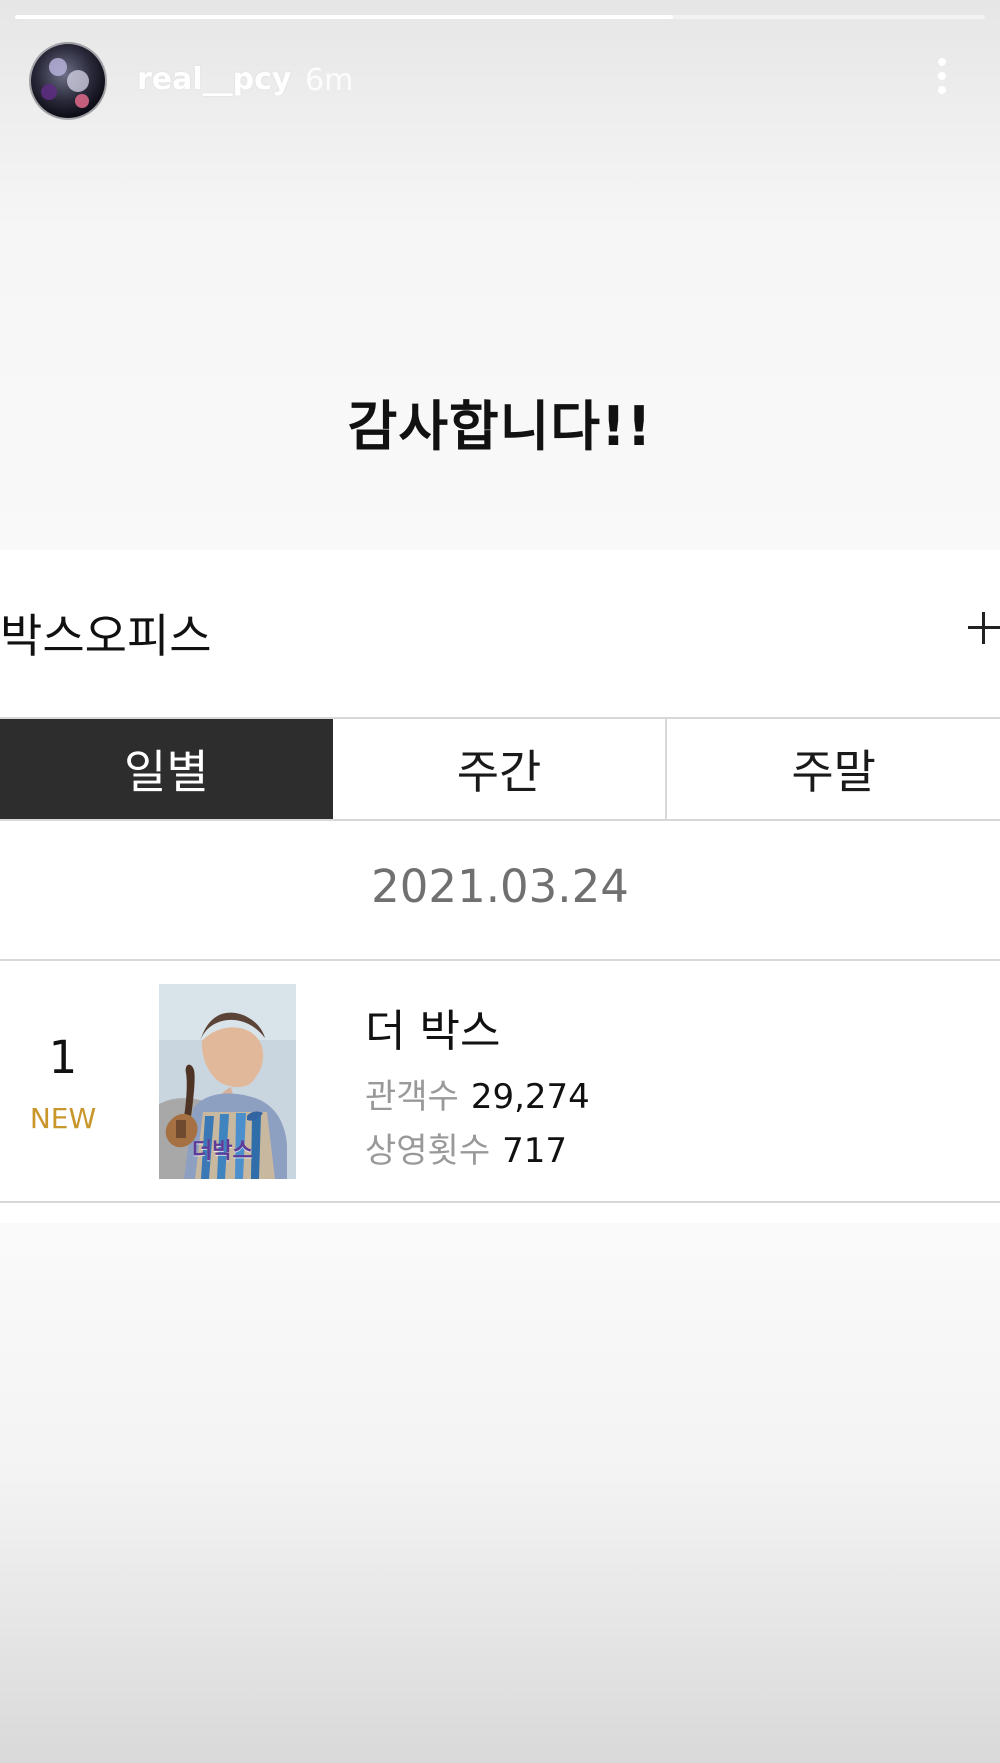 This screenshot has height=1763, width=1000. Describe the element at coordinates (942, 80) in the screenshot. I see `more-options-icon` at that location.